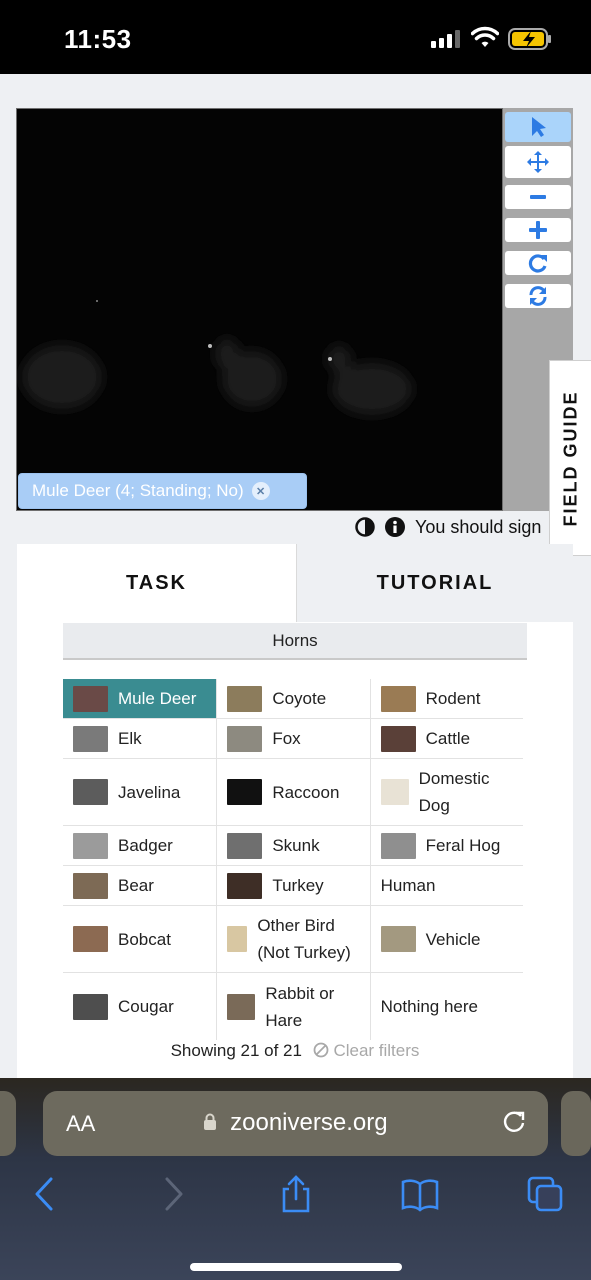 The height and width of the screenshot is (1280, 591). Describe the element at coordinates (295, 37) in the screenshot. I see `status-bar: 11:53` at that location.